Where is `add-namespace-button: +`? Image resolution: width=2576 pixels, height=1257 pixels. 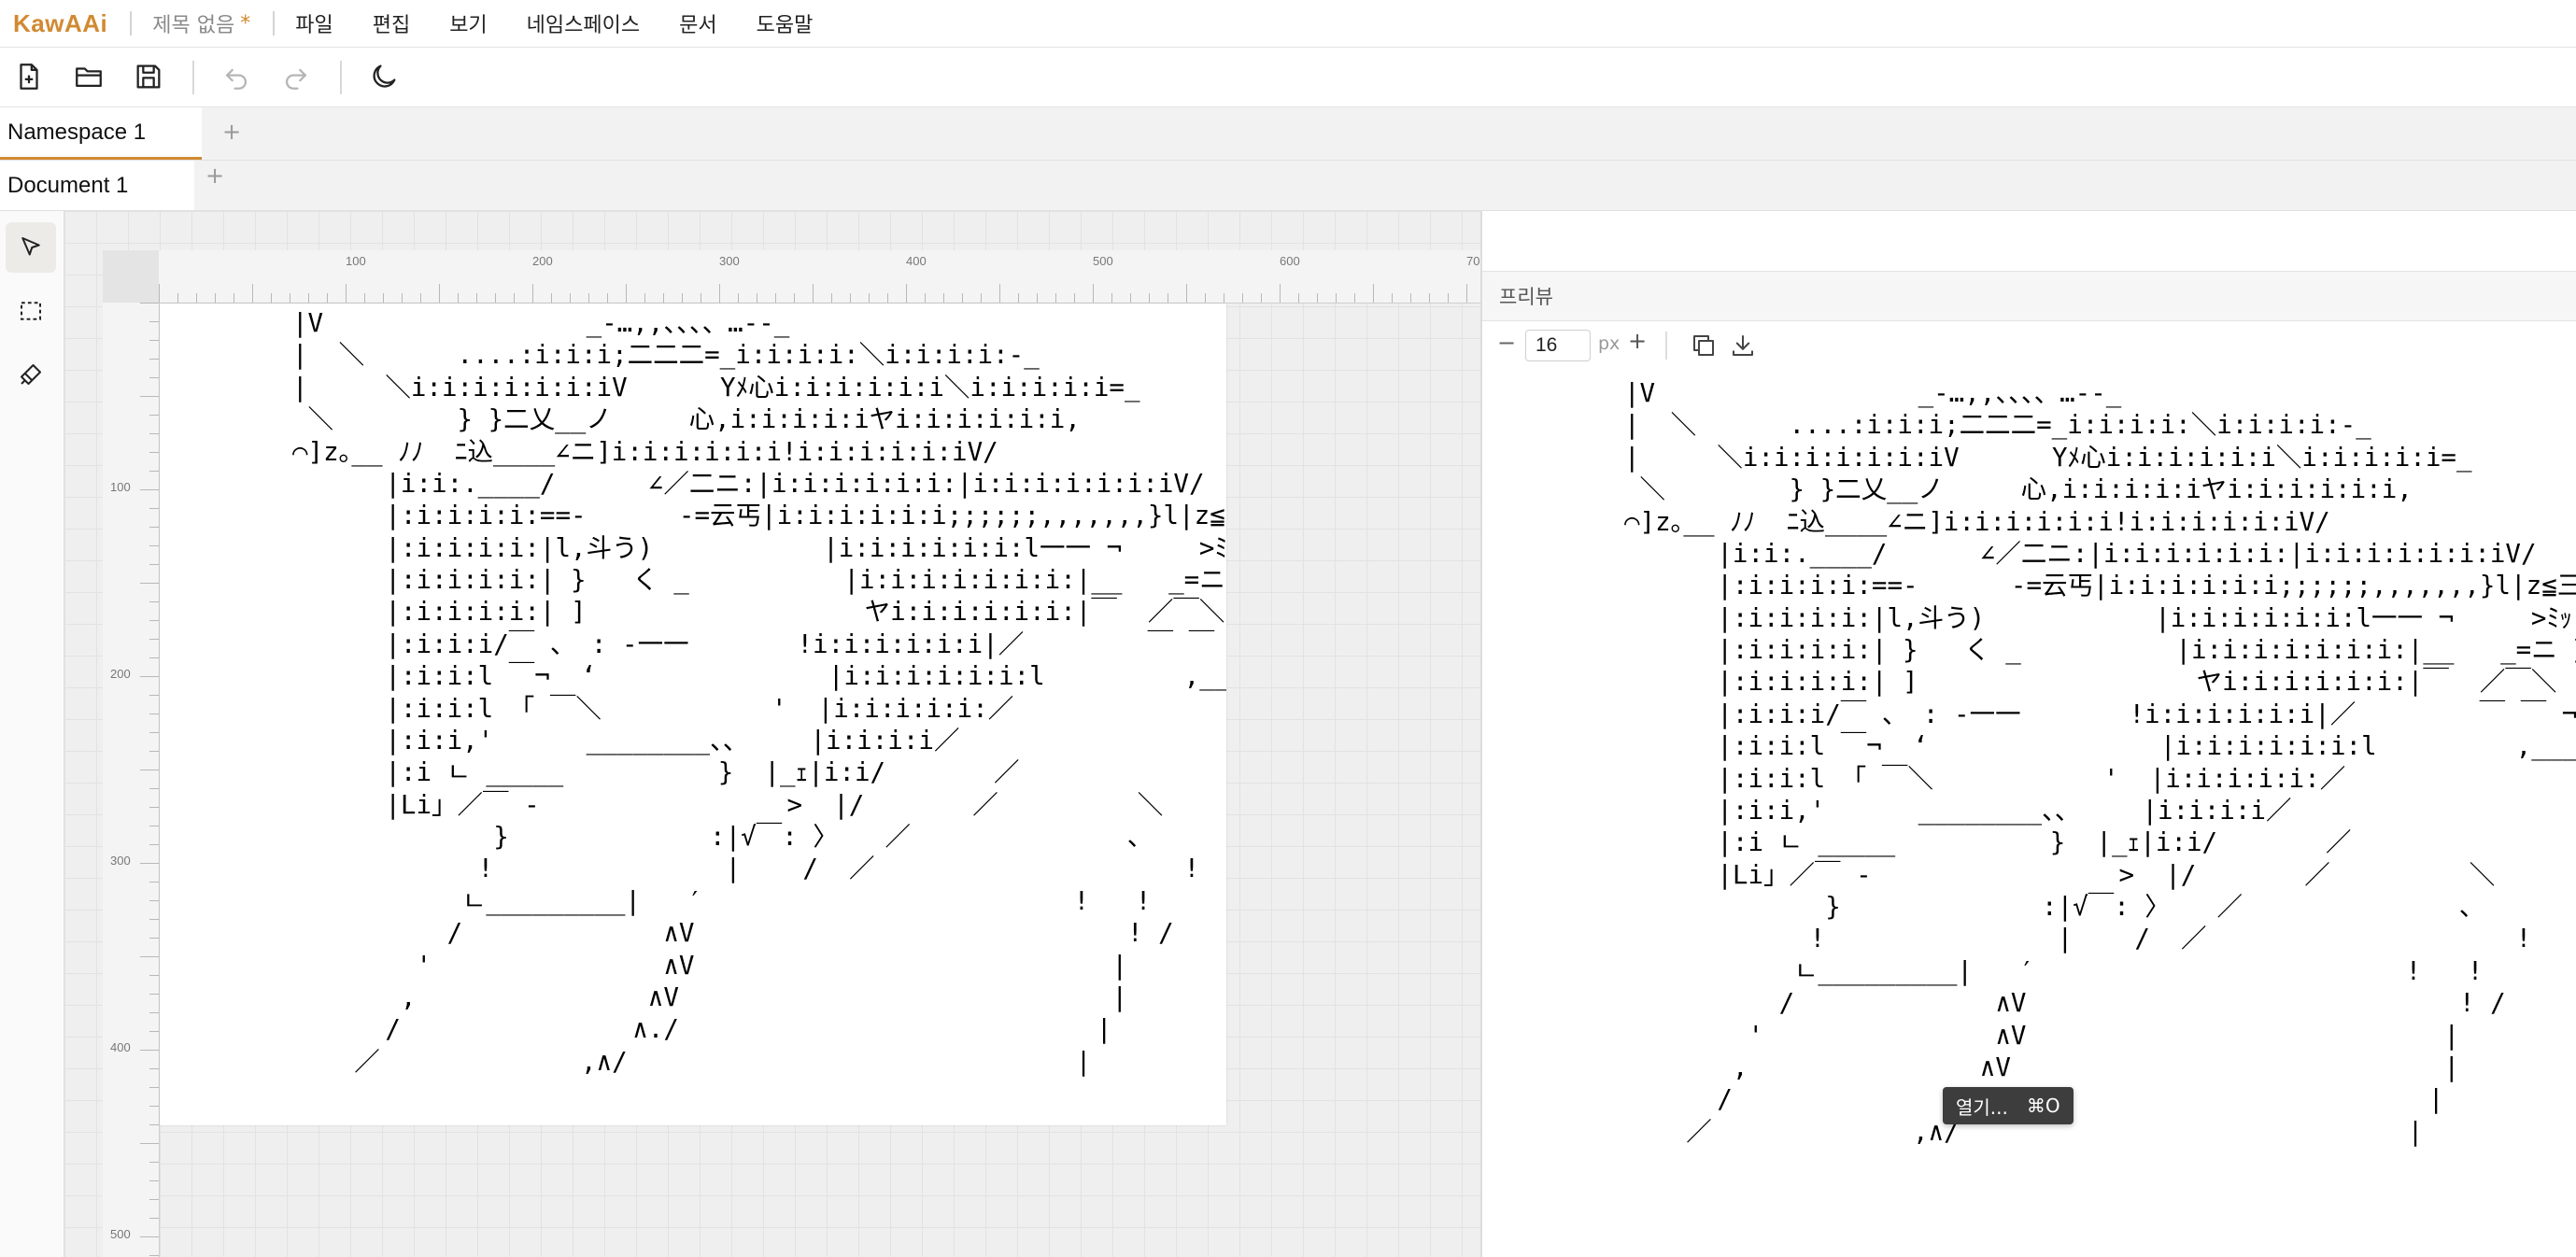
add-namespace-button: + is located at coordinates (231, 132).